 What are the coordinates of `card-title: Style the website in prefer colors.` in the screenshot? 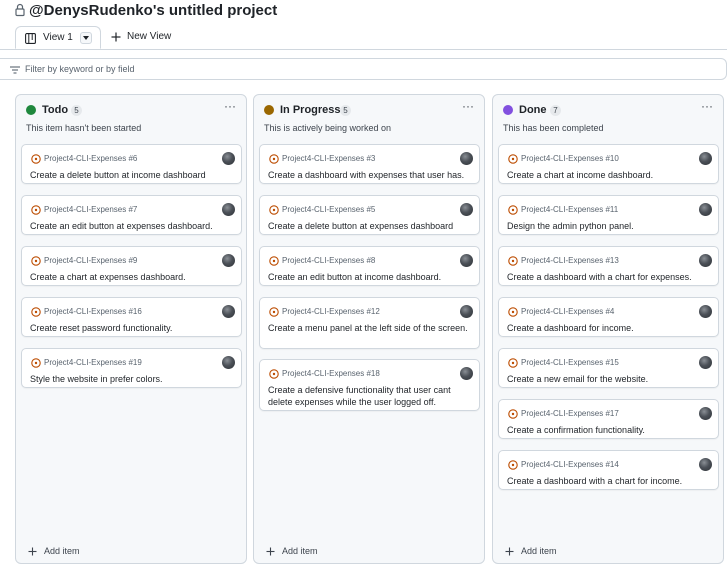 It's located at (132, 379).